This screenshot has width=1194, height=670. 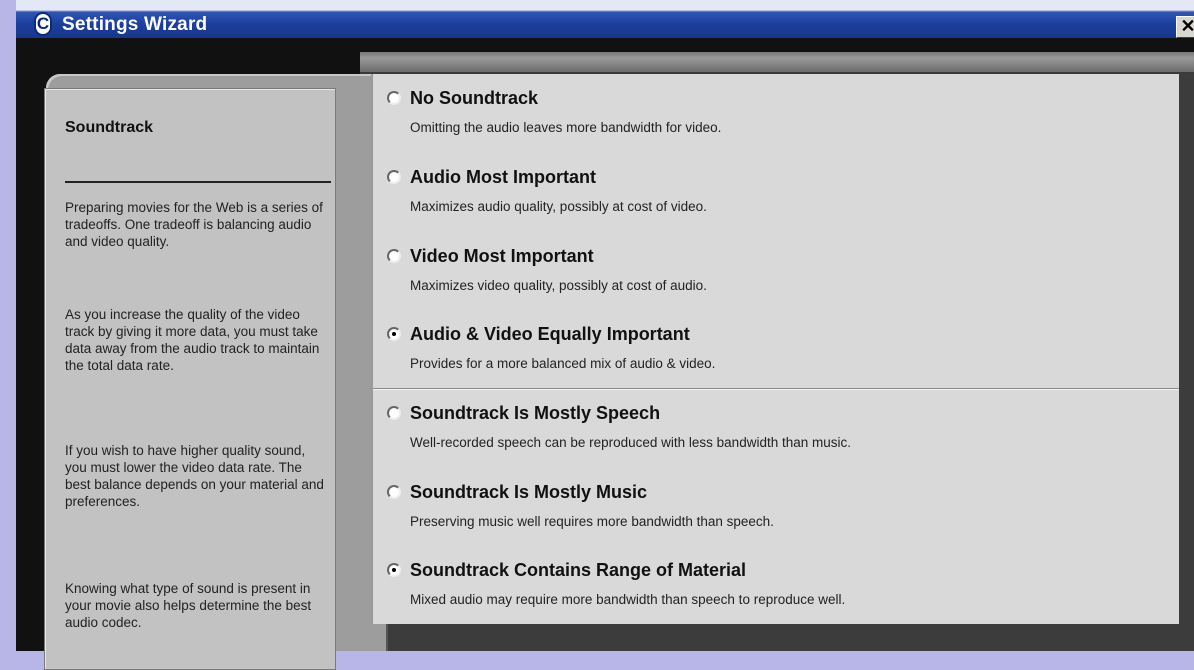 I want to click on help-divider, so click(x=198, y=182).